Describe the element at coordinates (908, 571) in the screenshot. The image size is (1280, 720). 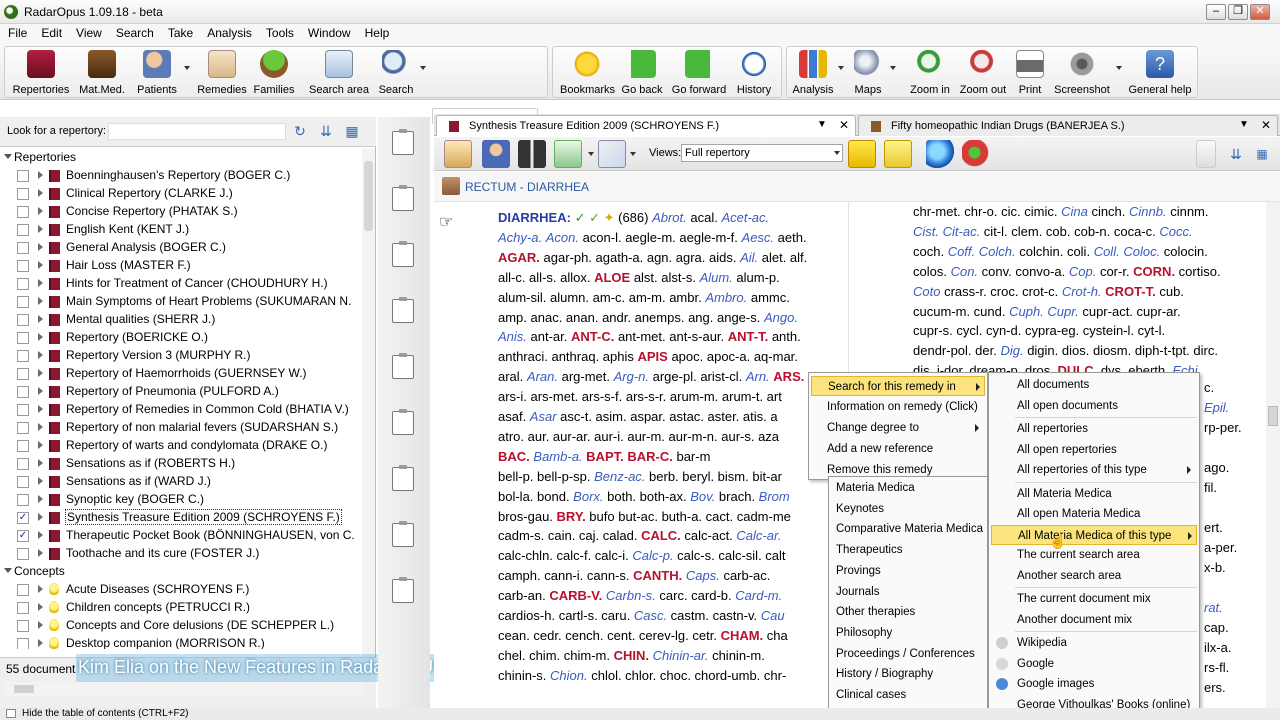
I see `submenu-item-type: Provings` at that location.